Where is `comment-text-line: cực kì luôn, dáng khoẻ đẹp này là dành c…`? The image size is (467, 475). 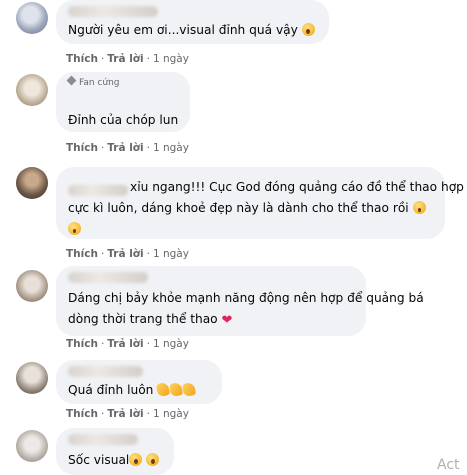
comment-text-line: cực kì luôn, dáng khoẻ đẹp này là dành c… is located at coordinates (238, 208).